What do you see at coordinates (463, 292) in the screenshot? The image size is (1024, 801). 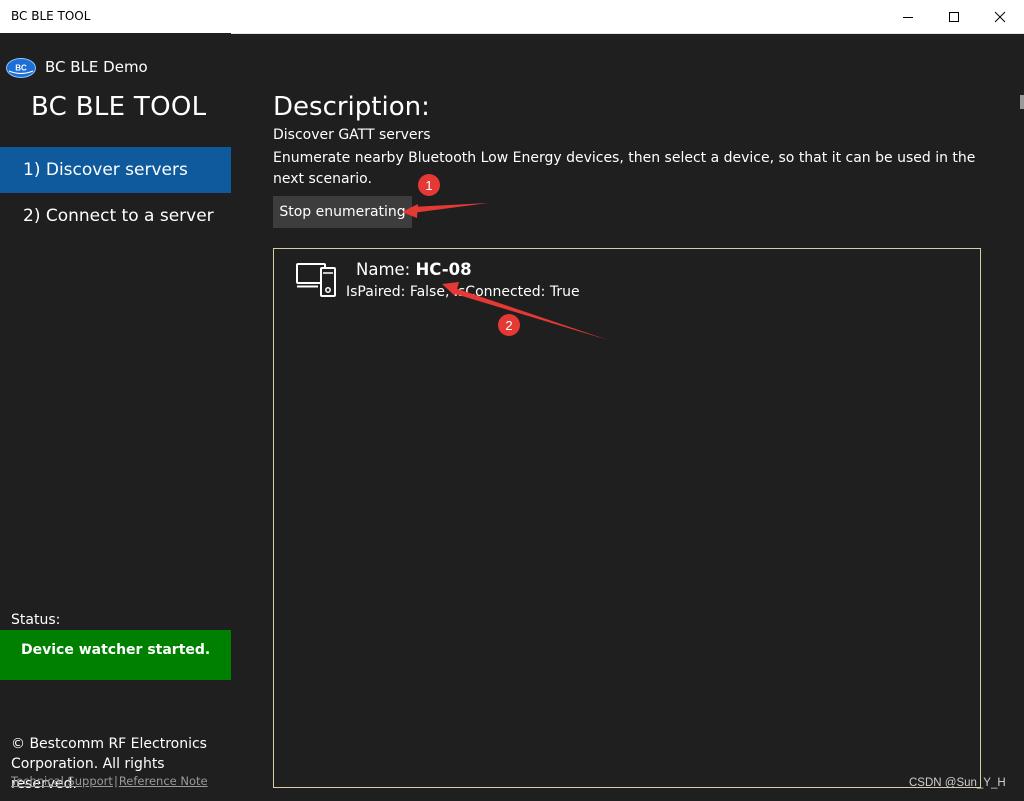 I see `device-status: IsPaired: False, IsConnected: True` at bounding box center [463, 292].